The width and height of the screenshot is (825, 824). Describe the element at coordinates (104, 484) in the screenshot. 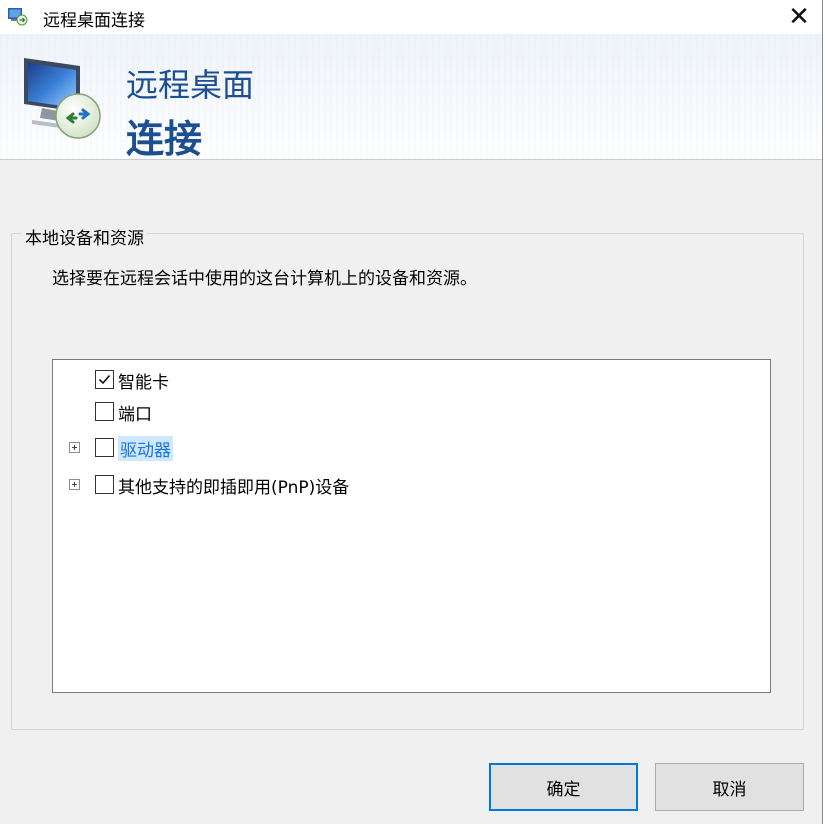

I see `pnp-devices-checkbox` at that location.